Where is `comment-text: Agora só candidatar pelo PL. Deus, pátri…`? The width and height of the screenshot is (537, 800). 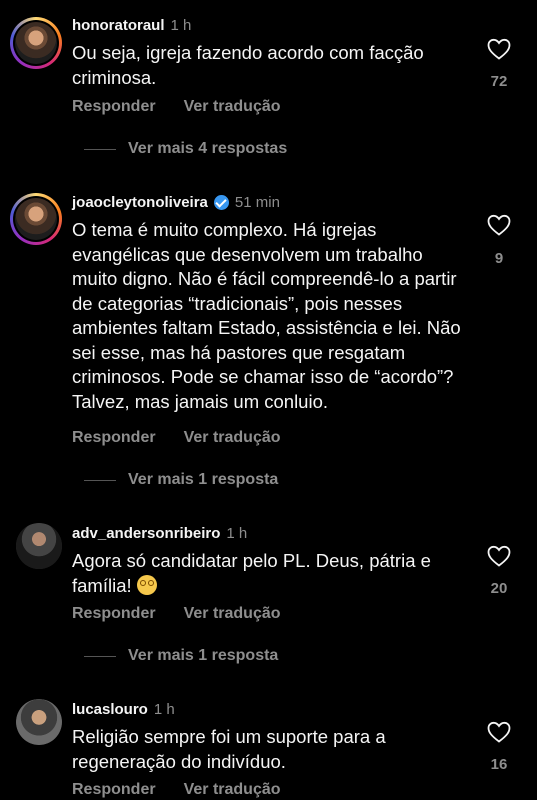
comment-text: Agora só candidatar pelo PL. Deus, pátri… is located at coordinates (251, 573).